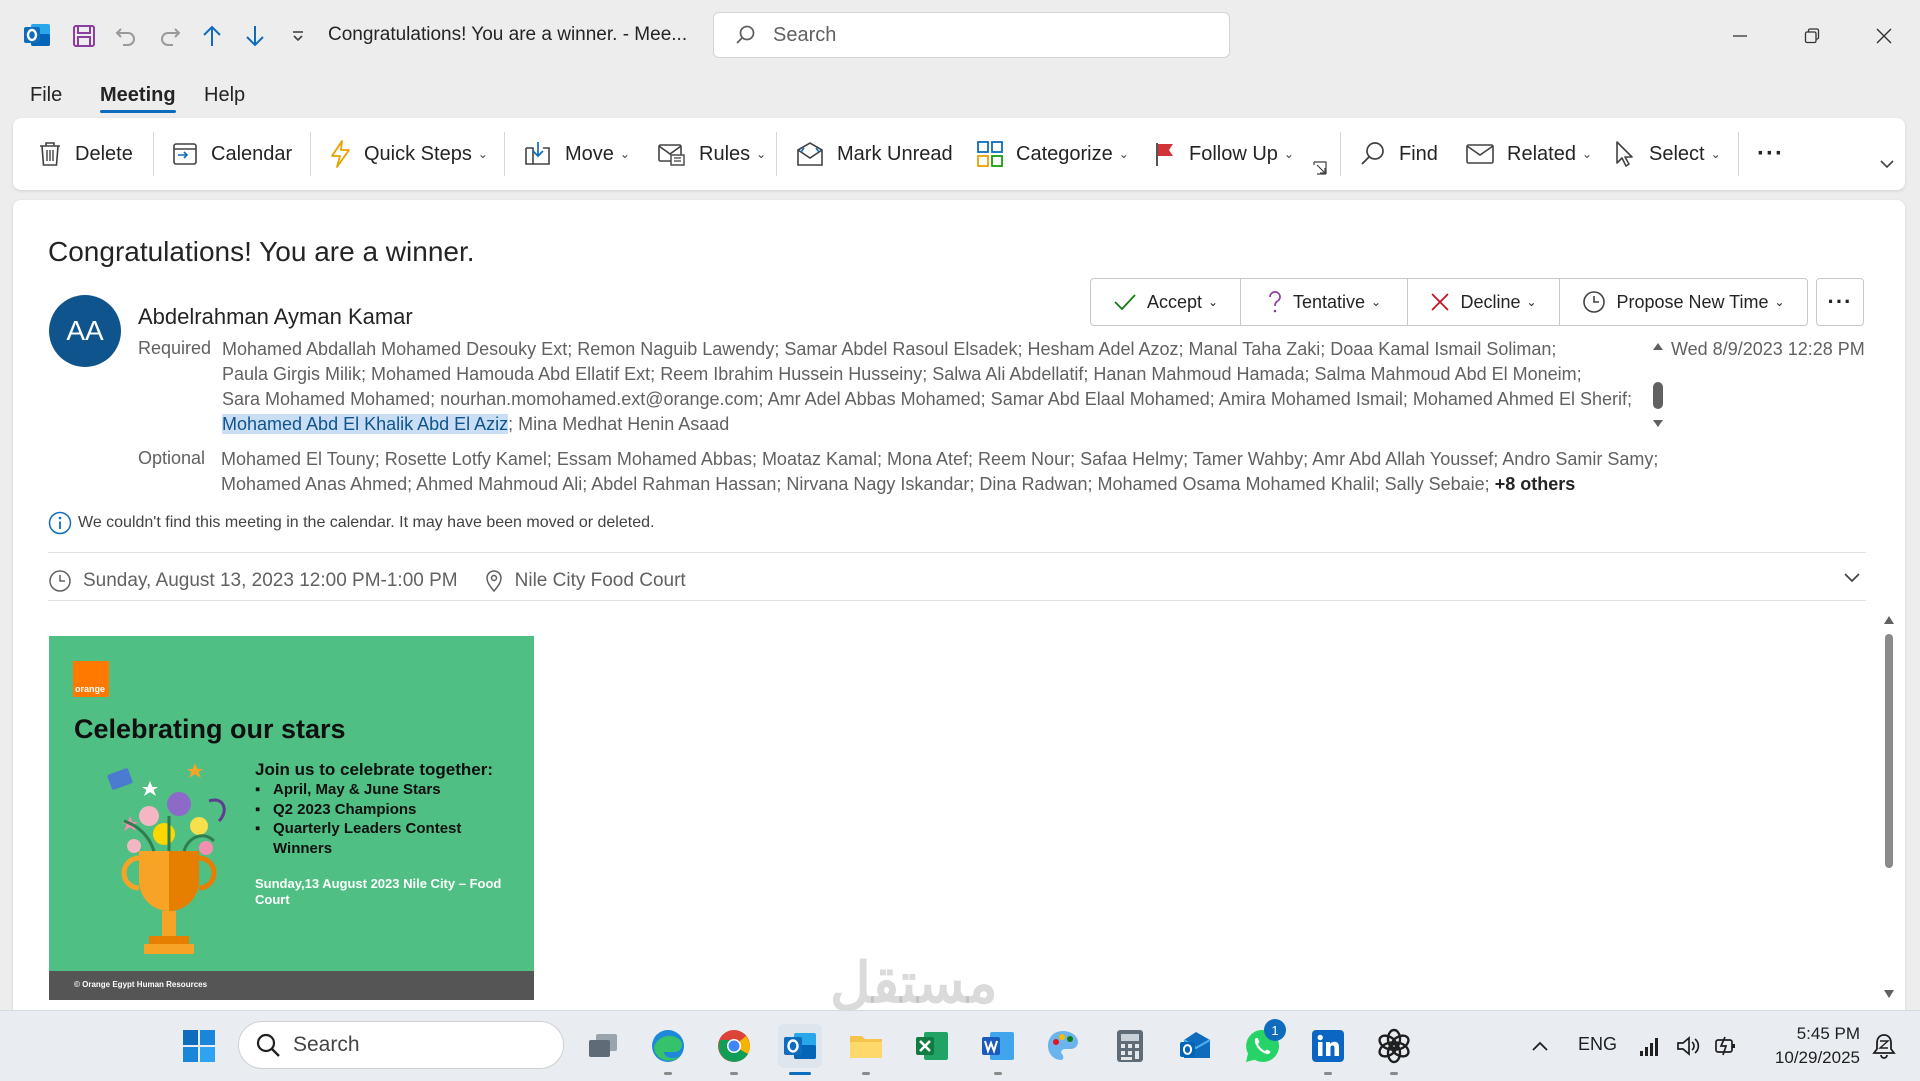 This screenshot has height=1081, width=1920. What do you see at coordinates (1052, 154) in the screenshot?
I see `categorize-button: Categorize ⌄` at bounding box center [1052, 154].